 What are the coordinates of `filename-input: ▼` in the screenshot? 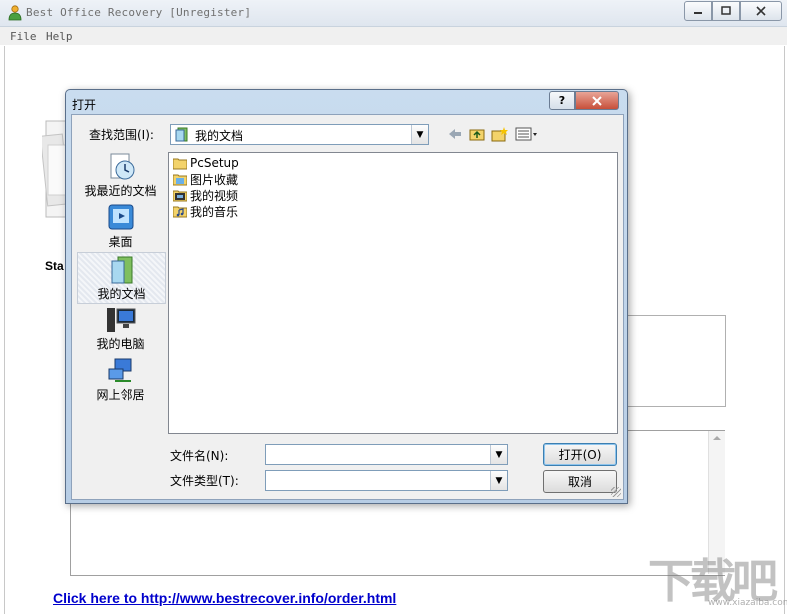 It's located at (386, 454).